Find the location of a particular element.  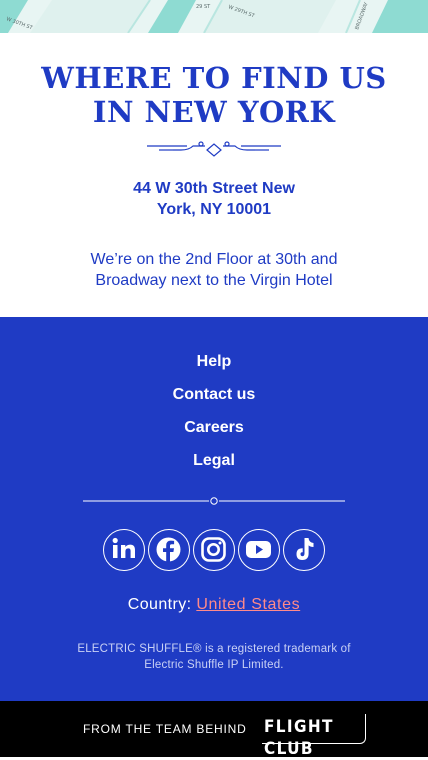

footer-divider is located at coordinates (214, 501).